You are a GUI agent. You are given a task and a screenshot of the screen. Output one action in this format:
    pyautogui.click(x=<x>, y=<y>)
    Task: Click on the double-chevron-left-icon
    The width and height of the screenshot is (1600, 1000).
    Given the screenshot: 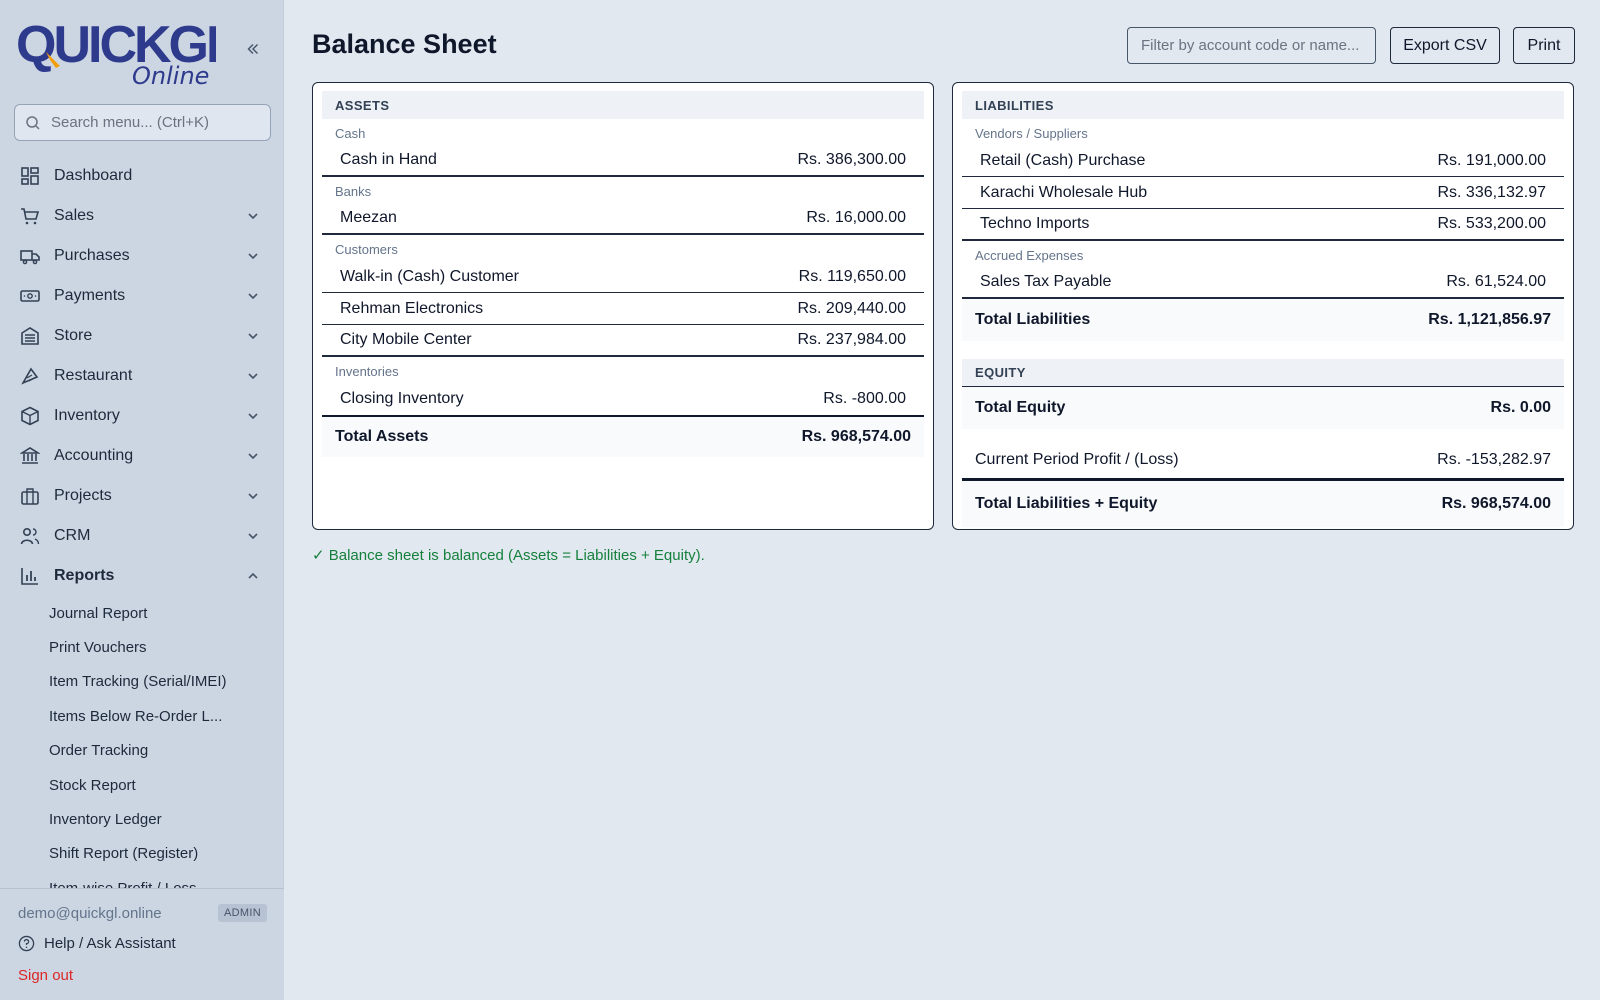 What is the action you would take?
    pyautogui.click(x=253, y=49)
    